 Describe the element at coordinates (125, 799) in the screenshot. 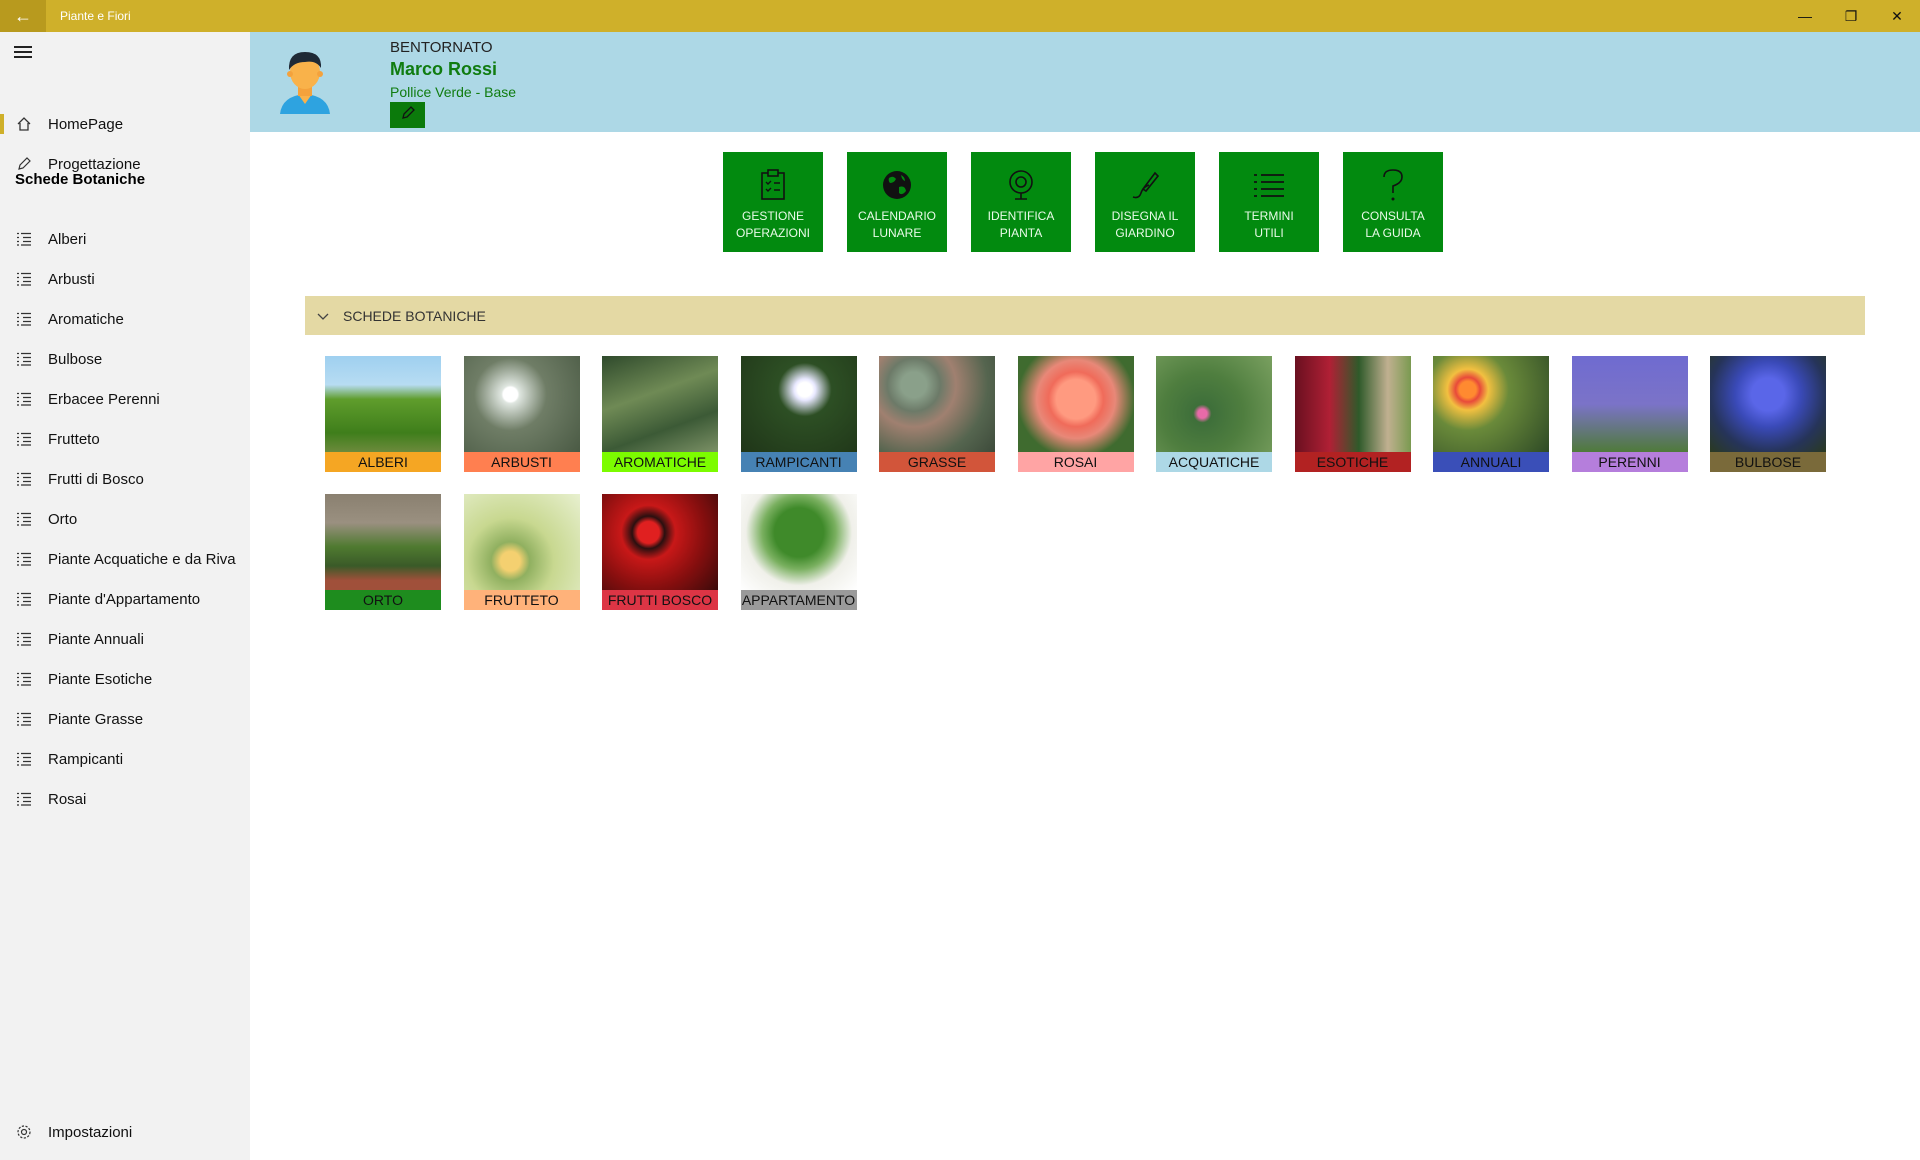

I see `sidebar-item-rosai: Rosai` at that location.